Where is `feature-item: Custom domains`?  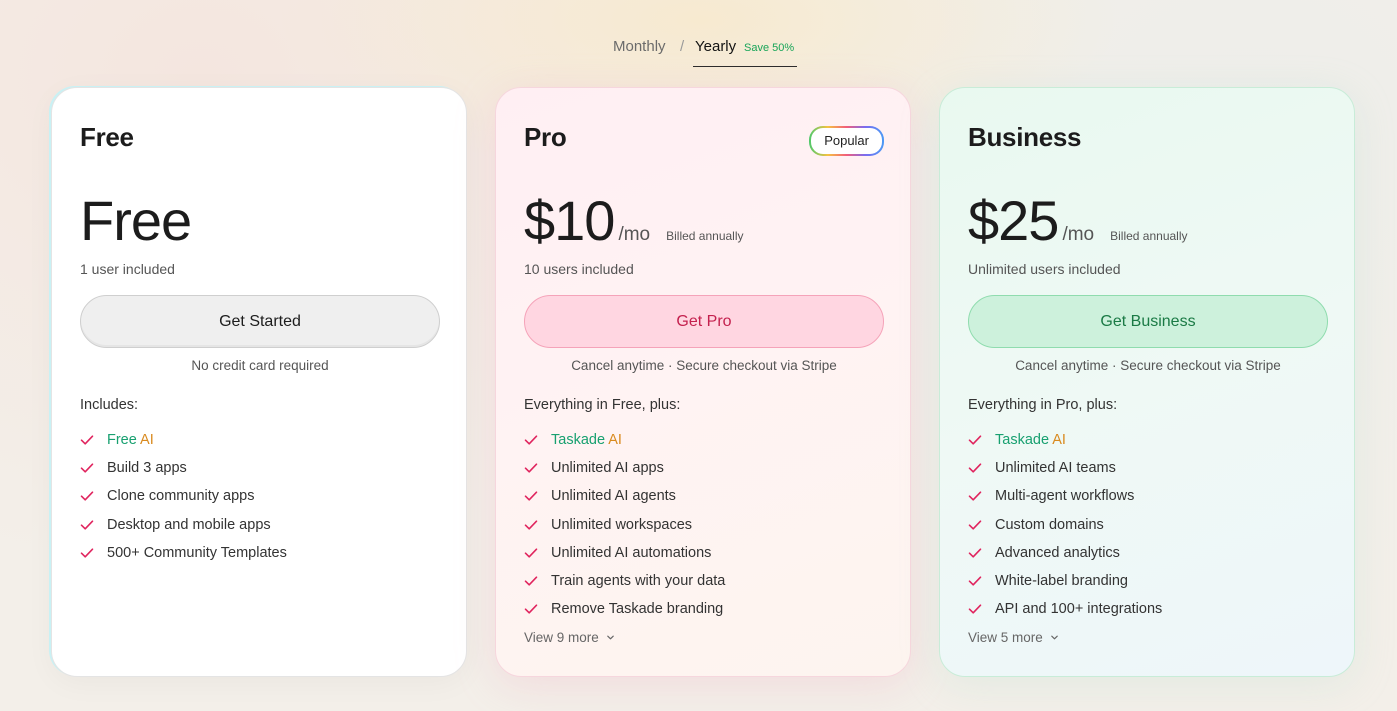
feature-item: Custom domains is located at coordinates (1065, 525).